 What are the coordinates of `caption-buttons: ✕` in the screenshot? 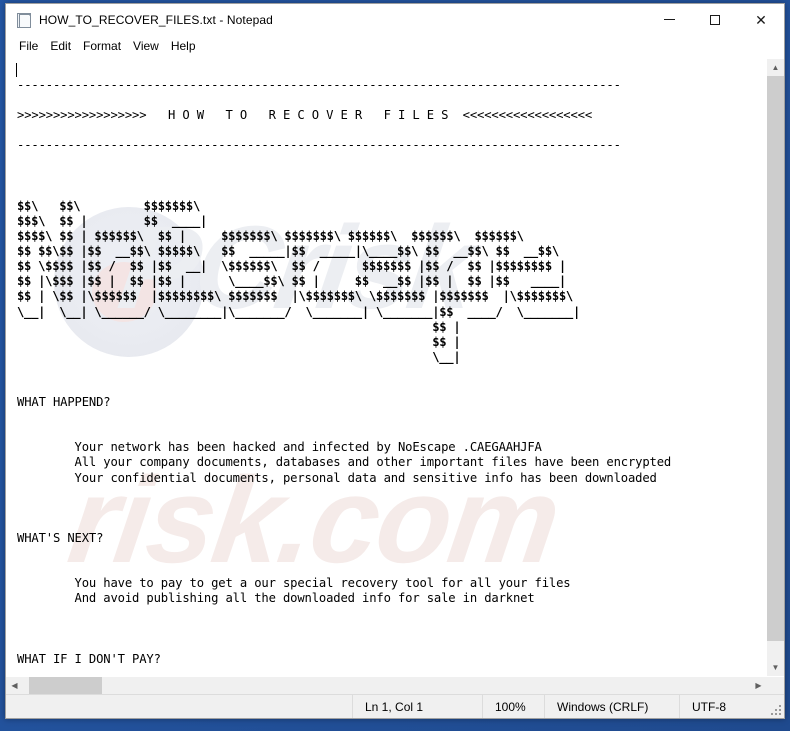 It's located at (715, 19).